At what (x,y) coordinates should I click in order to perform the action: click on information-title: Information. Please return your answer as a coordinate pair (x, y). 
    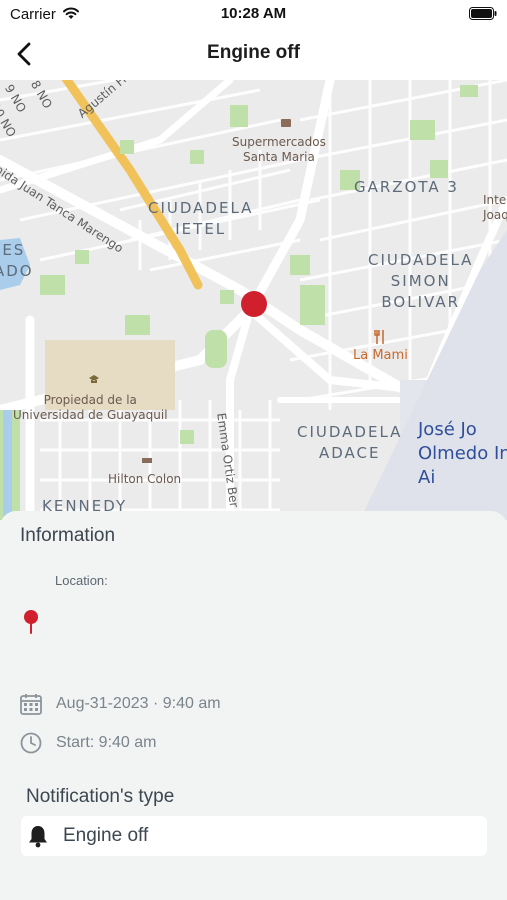
    Looking at the image, I should click on (68, 535).